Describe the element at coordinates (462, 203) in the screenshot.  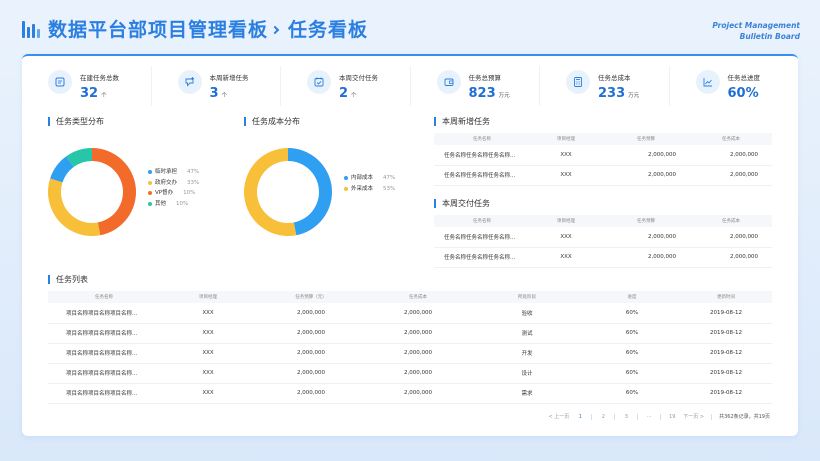
I see `section-title-weekly-delivered: 本周交付任务` at that location.